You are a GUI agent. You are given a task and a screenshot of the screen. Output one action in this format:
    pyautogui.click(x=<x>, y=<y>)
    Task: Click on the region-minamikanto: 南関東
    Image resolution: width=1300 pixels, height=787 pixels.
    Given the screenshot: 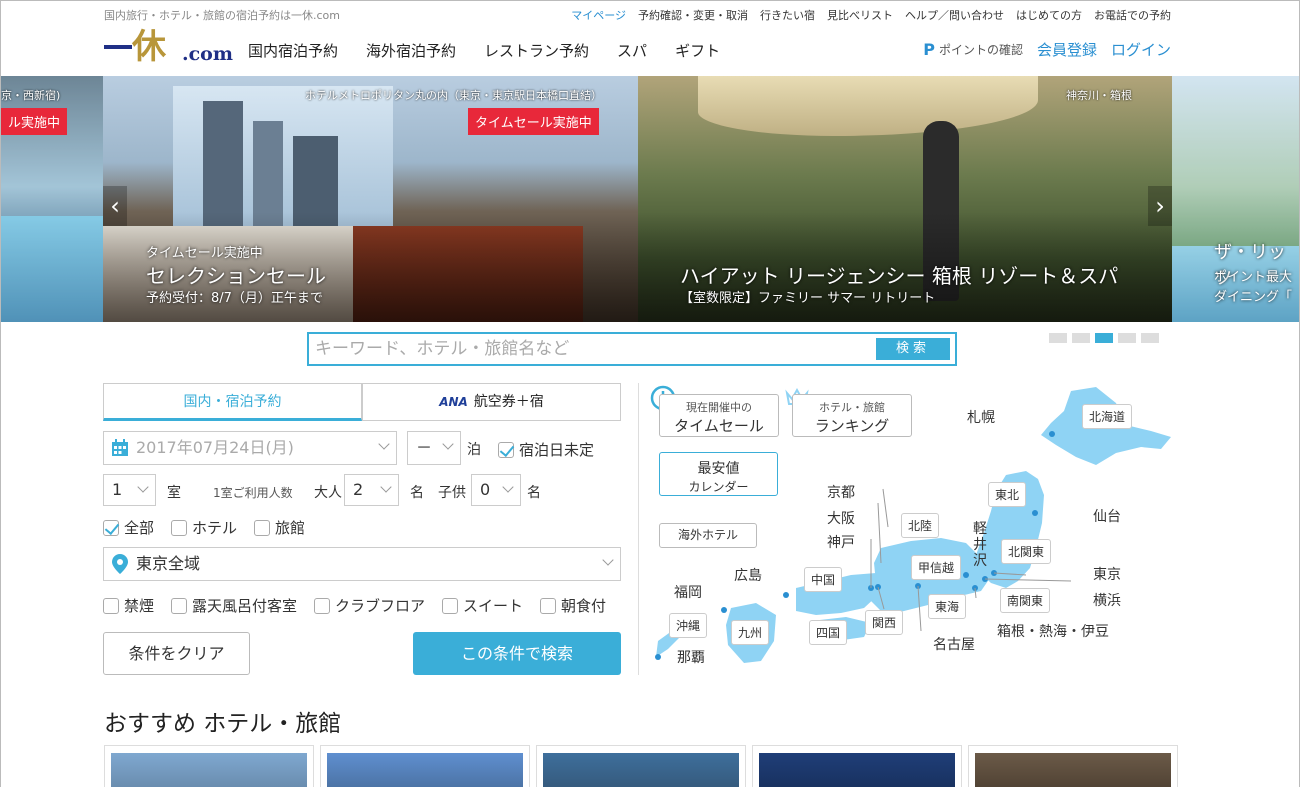 What is the action you would take?
    pyautogui.click(x=1025, y=600)
    